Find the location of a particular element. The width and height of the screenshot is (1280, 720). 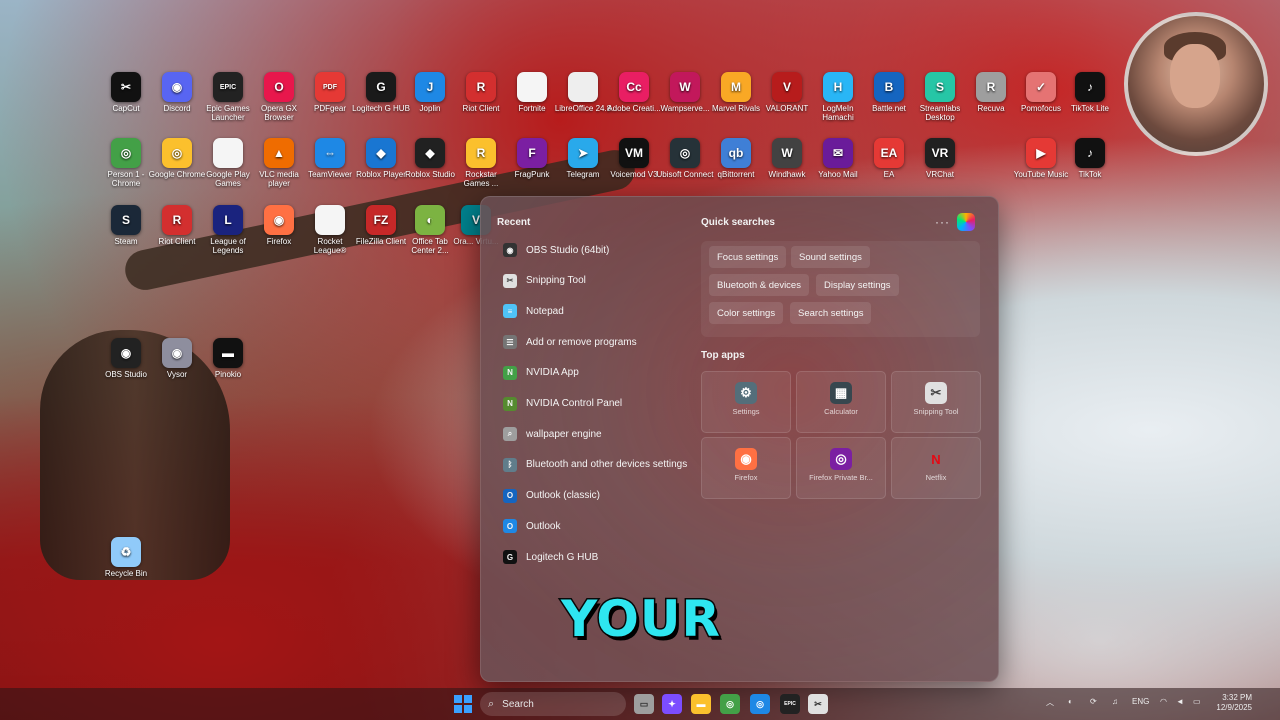

recent-item: ≡ Notepad is located at coordinates (533, 311).